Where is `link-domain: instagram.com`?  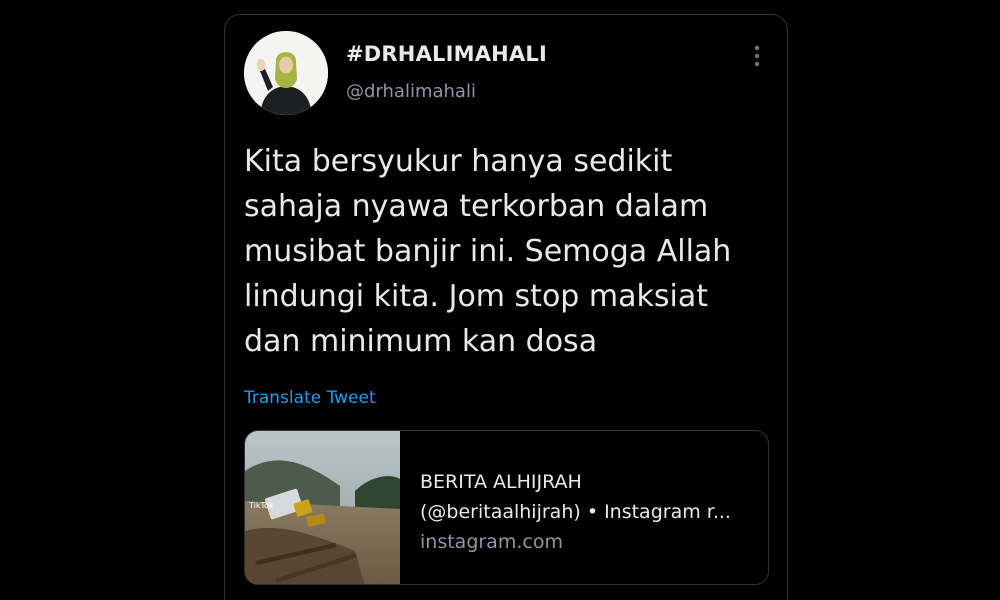 link-domain: instagram.com is located at coordinates (491, 542).